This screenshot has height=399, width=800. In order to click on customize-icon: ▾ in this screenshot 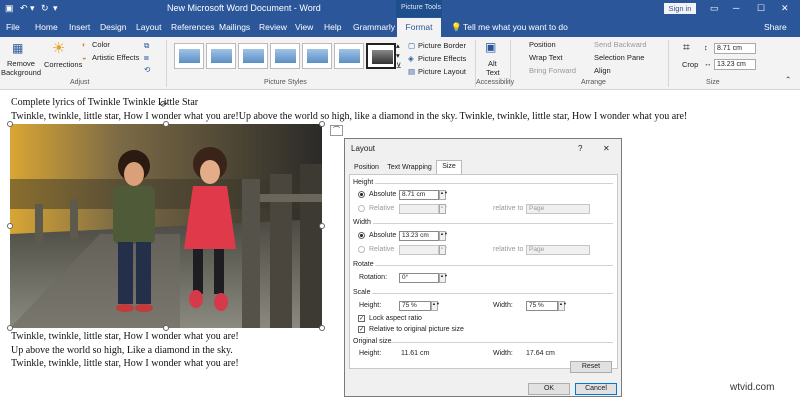, I will do `click(55, 8)`.